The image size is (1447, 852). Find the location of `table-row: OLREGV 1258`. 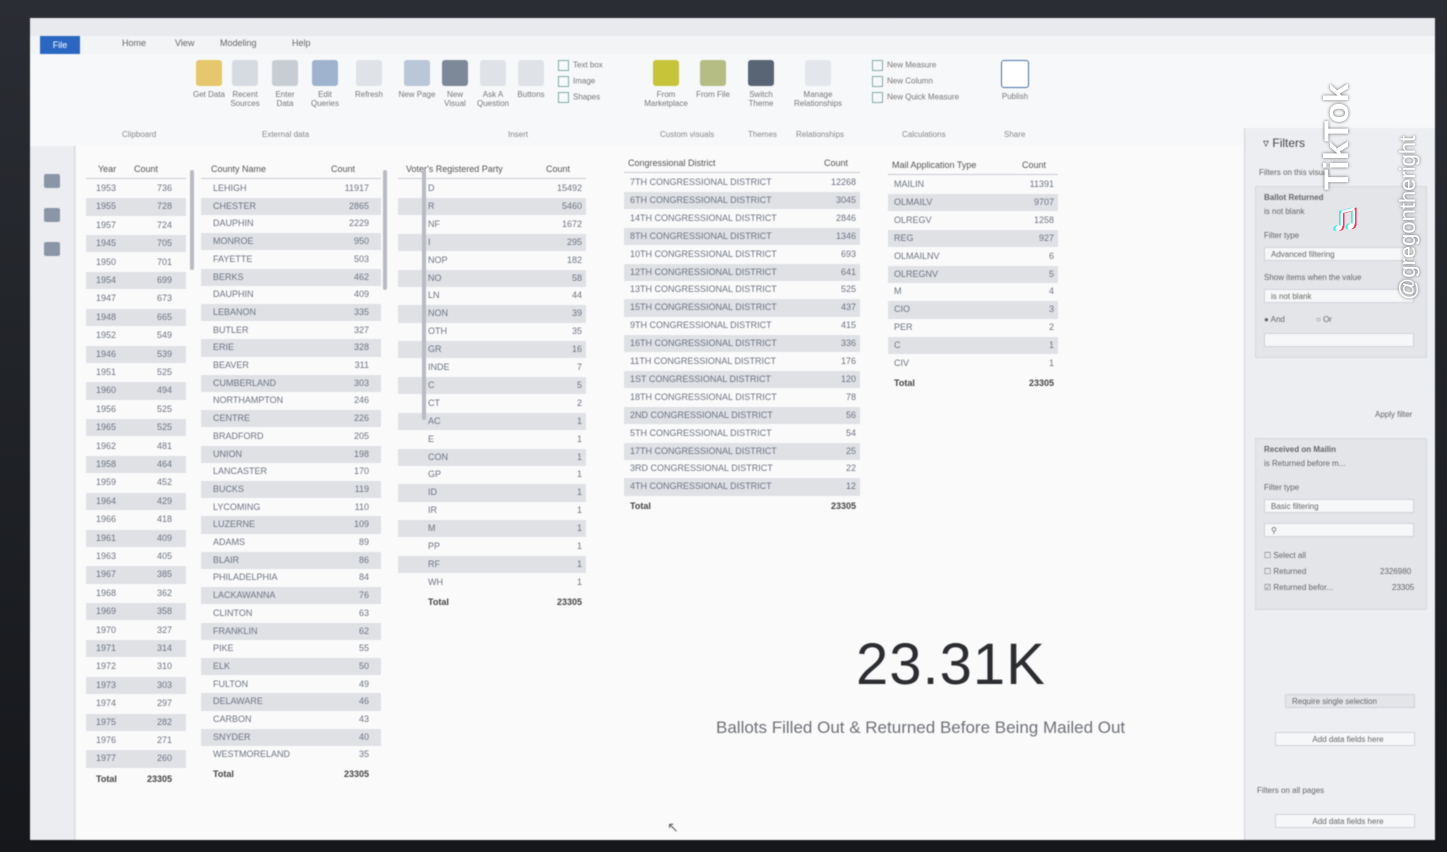

table-row: OLREGV 1258 is located at coordinates (973, 220).